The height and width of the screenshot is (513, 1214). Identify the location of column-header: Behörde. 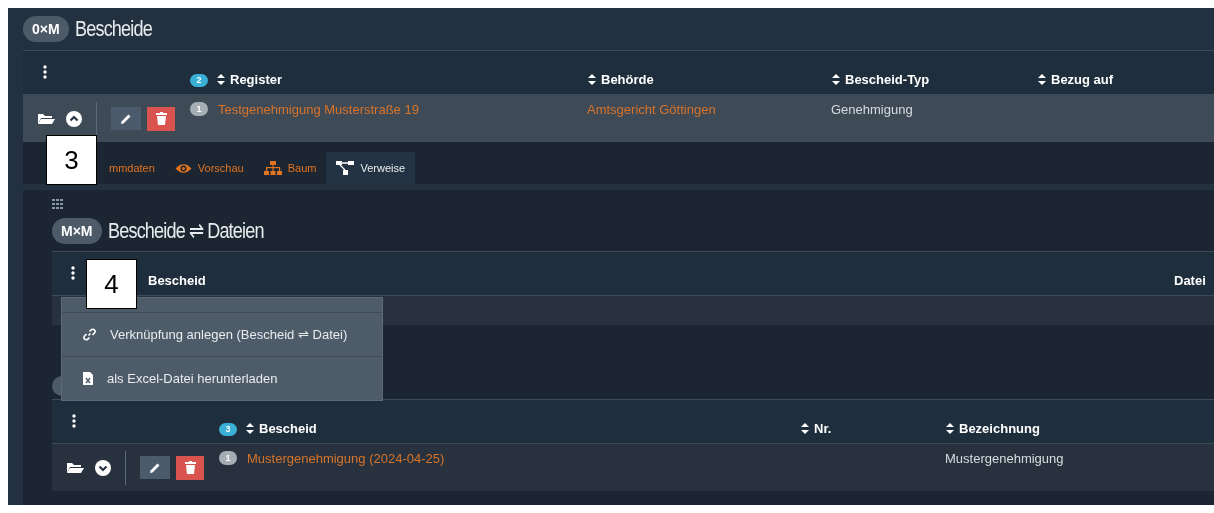
(620, 79).